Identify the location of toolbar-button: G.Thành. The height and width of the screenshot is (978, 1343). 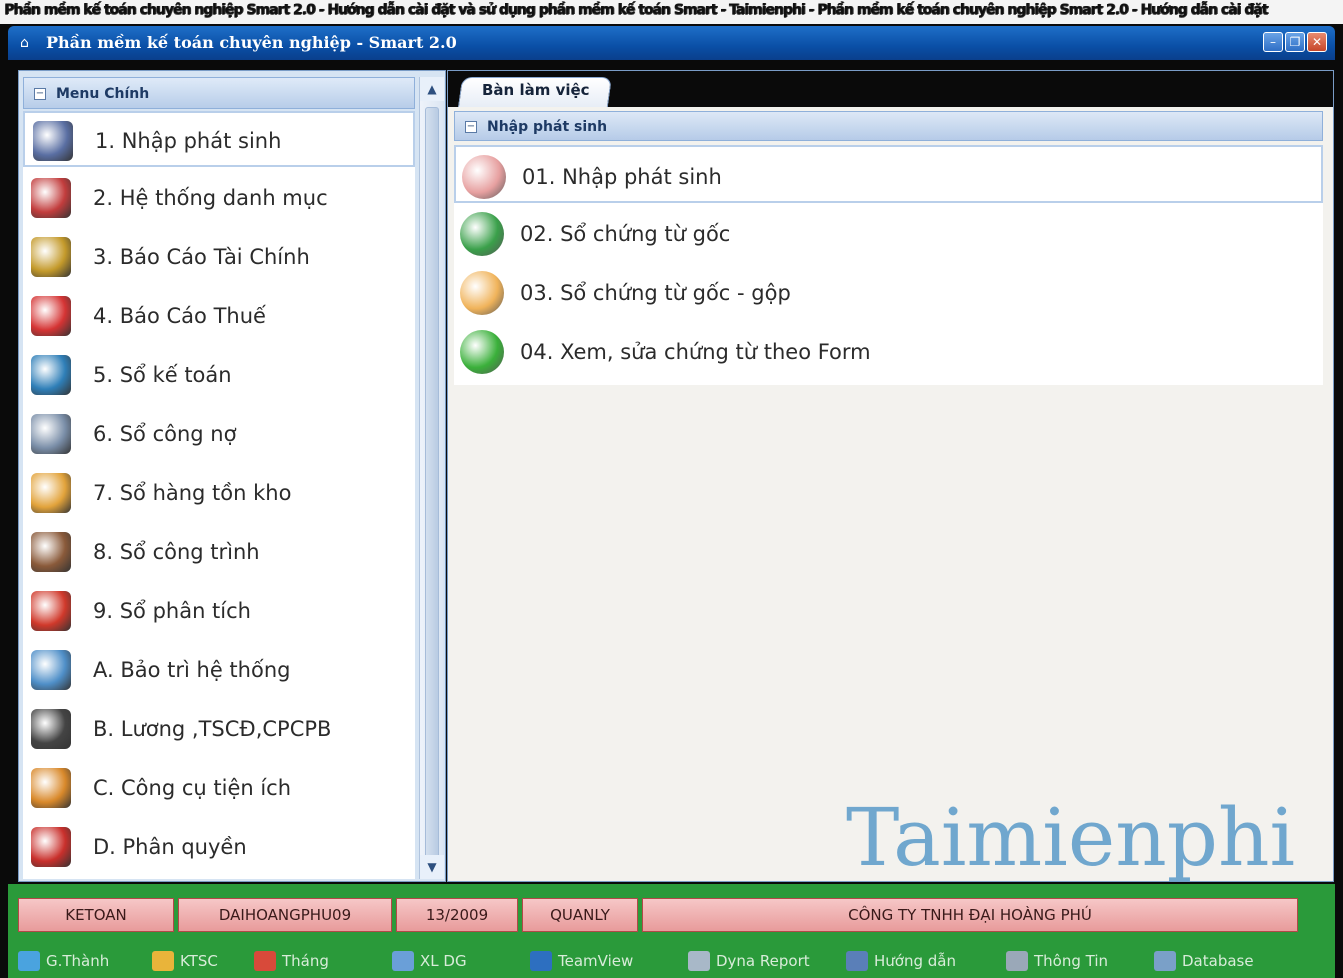
(81, 961).